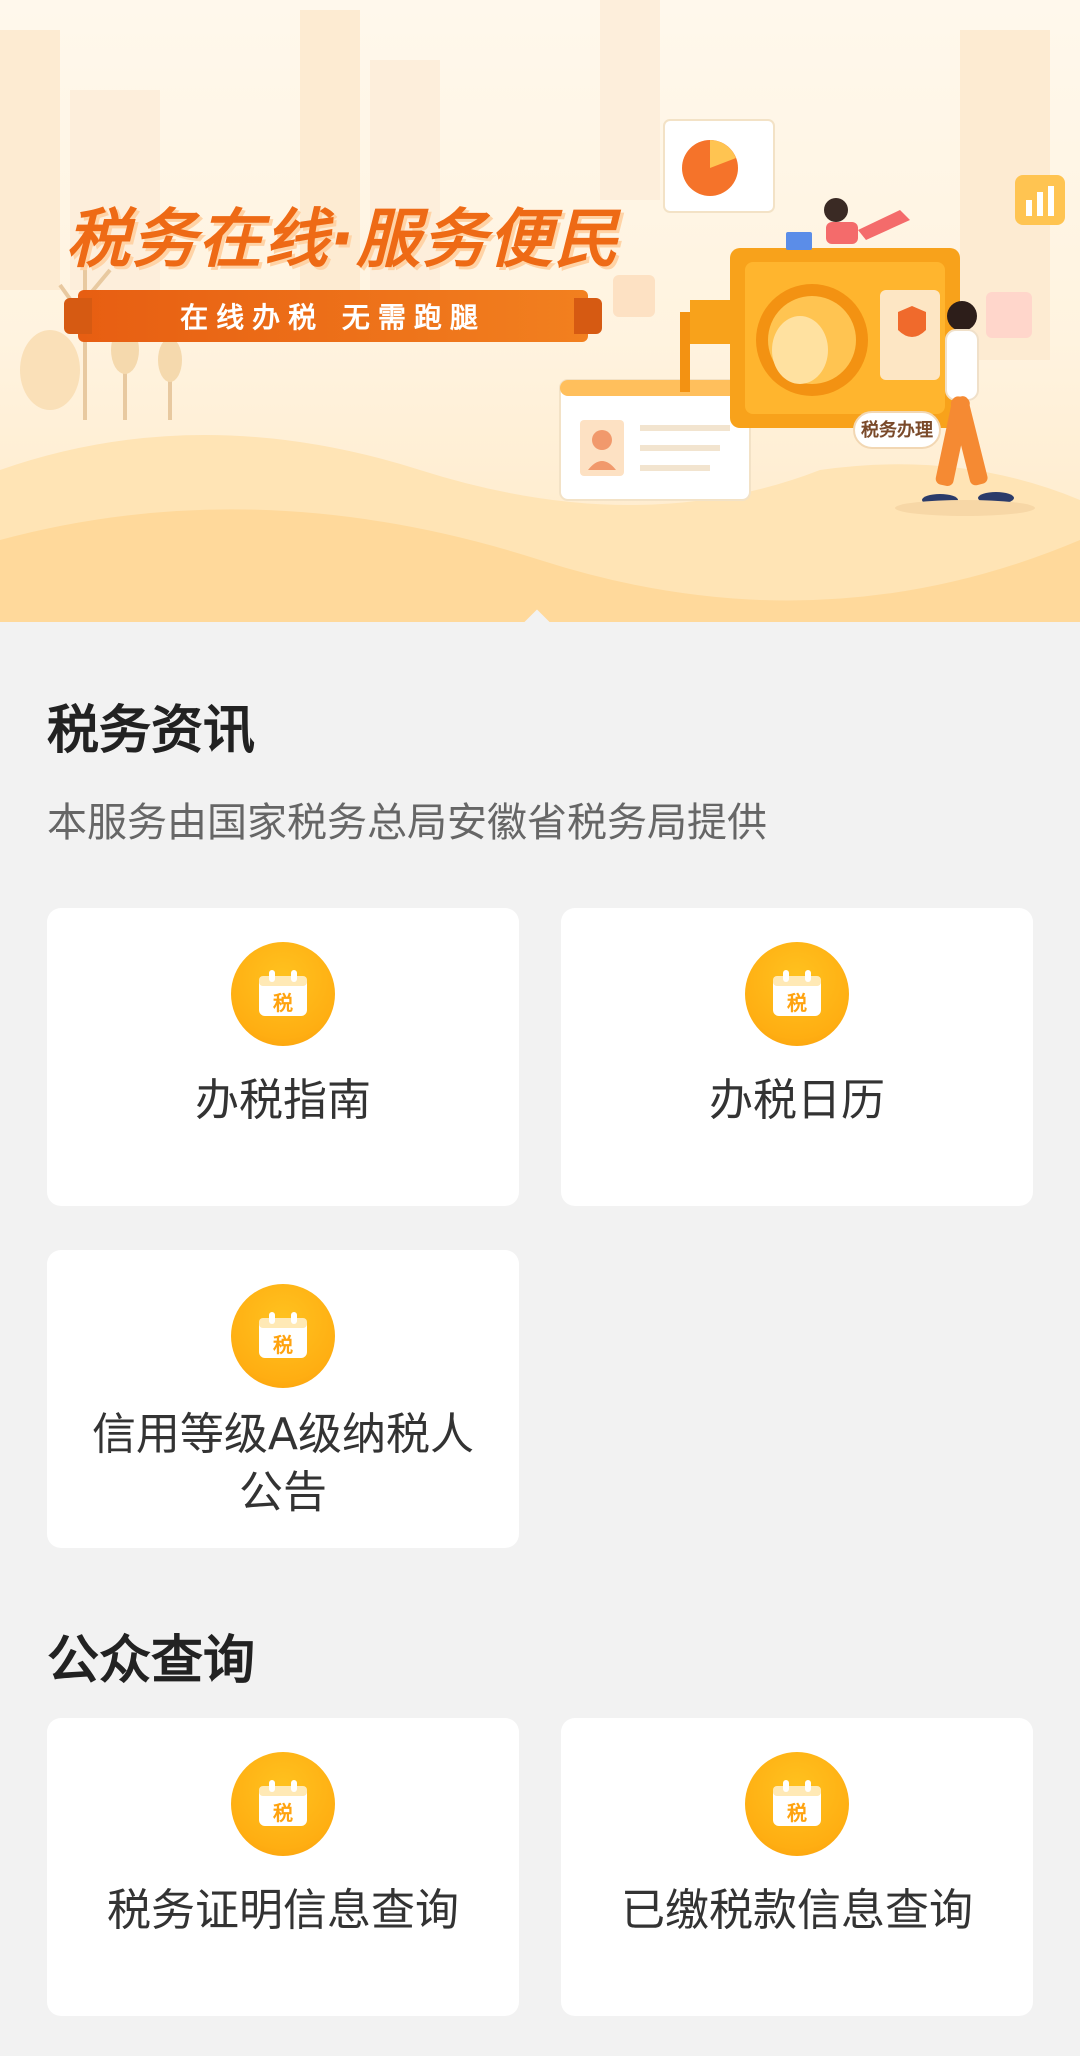  What do you see at coordinates (283, 1399) in the screenshot?
I see `card-credit-a-taxpayer-notice: 税 信用等级A级纳税人公告` at bounding box center [283, 1399].